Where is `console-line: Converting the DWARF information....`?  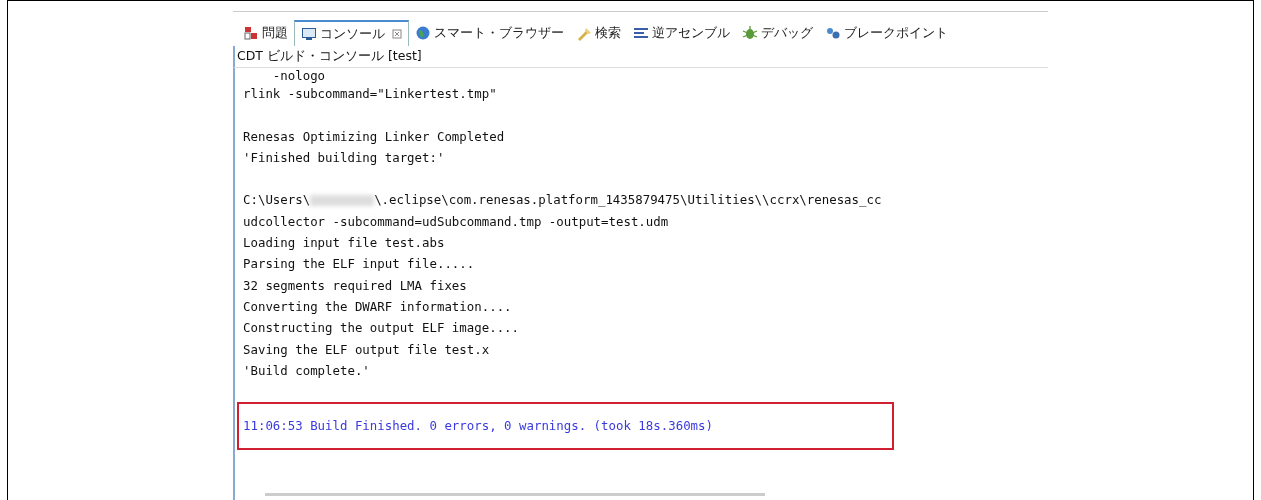 console-line: Converting the DWARF information.... is located at coordinates (378, 306).